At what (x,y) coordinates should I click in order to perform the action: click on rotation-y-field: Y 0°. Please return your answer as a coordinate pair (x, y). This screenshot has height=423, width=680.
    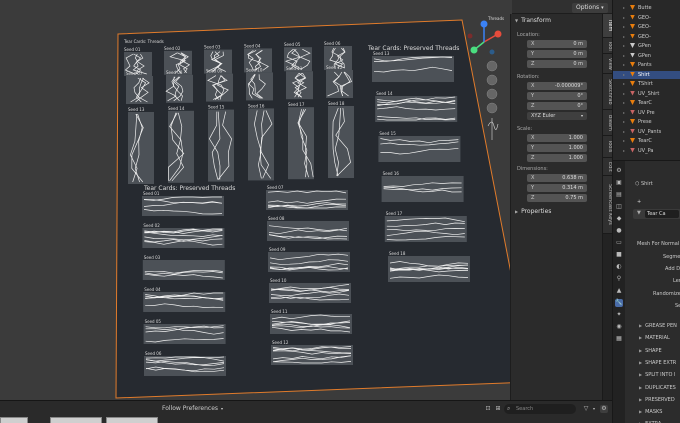
    Looking at the image, I should click on (557, 96).